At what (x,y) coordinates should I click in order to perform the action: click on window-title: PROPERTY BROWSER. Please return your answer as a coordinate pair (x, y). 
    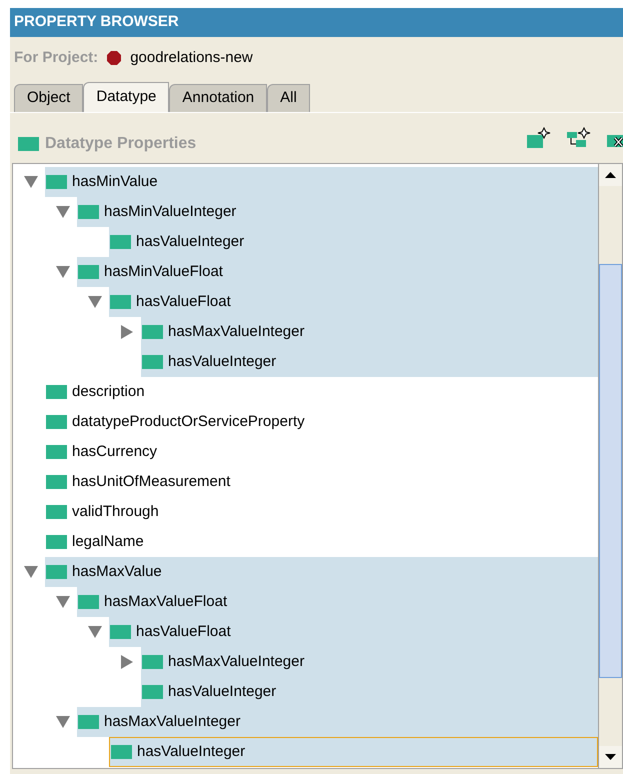
    Looking at the image, I should click on (316, 22).